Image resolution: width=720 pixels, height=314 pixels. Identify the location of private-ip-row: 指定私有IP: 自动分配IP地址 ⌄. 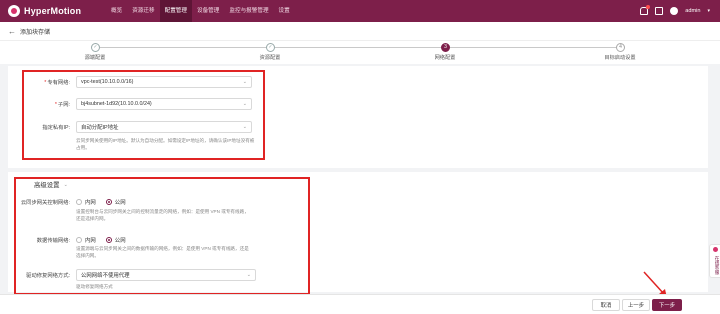
(139, 127).